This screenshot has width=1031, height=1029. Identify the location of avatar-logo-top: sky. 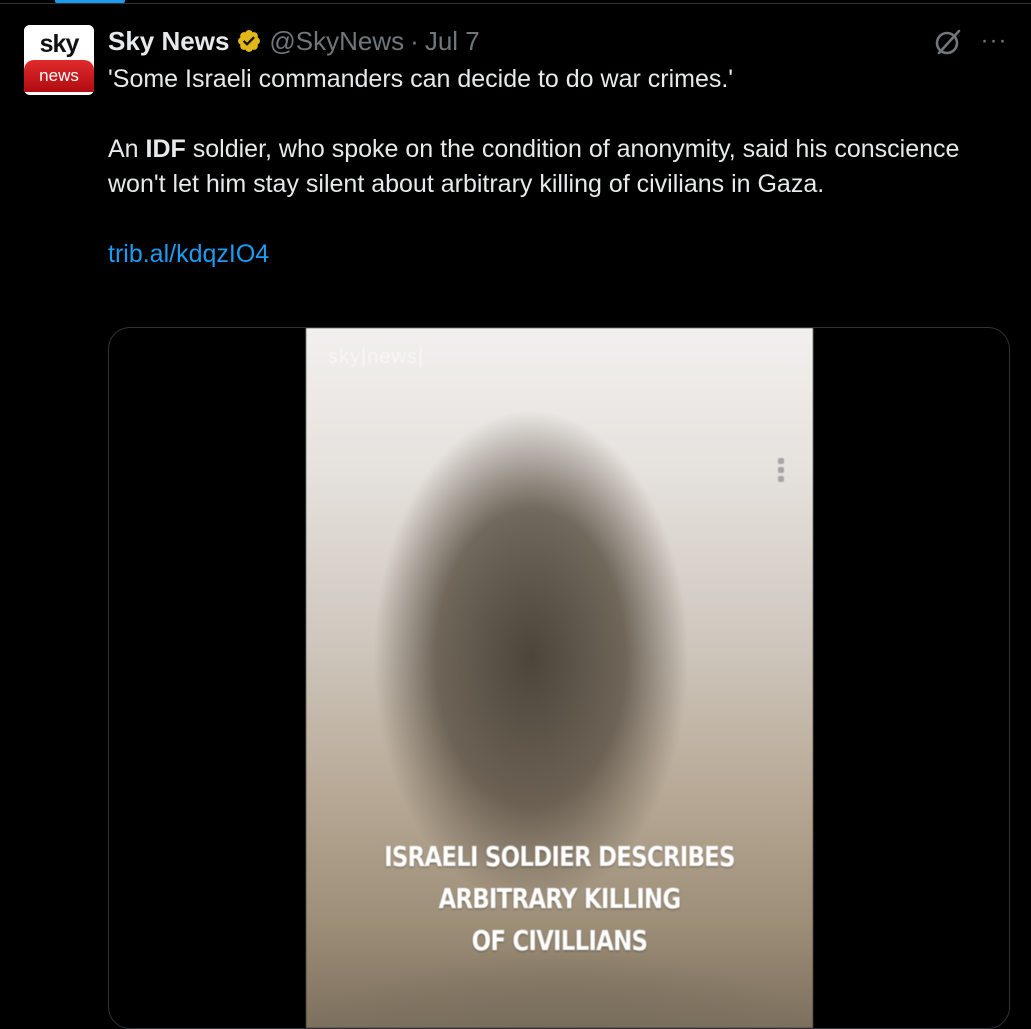
(59, 44).